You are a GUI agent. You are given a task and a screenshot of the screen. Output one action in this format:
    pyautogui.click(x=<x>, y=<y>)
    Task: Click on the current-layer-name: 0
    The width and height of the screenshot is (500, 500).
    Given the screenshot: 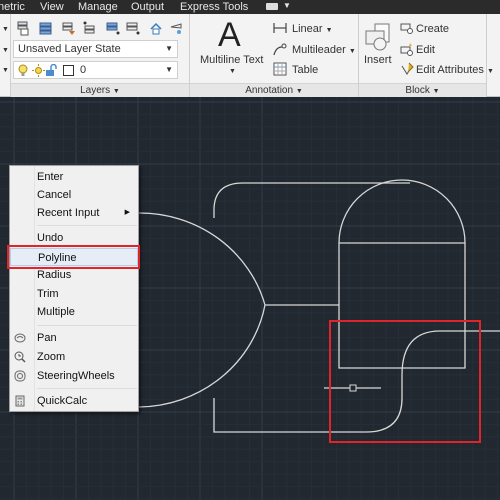 What is the action you would take?
    pyautogui.click(x=83, y=70)
    